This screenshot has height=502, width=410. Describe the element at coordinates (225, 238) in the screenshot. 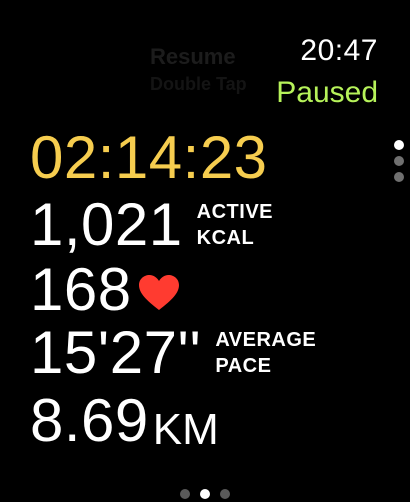

I see `active-energy-unit-line2: KCAL` at that location.